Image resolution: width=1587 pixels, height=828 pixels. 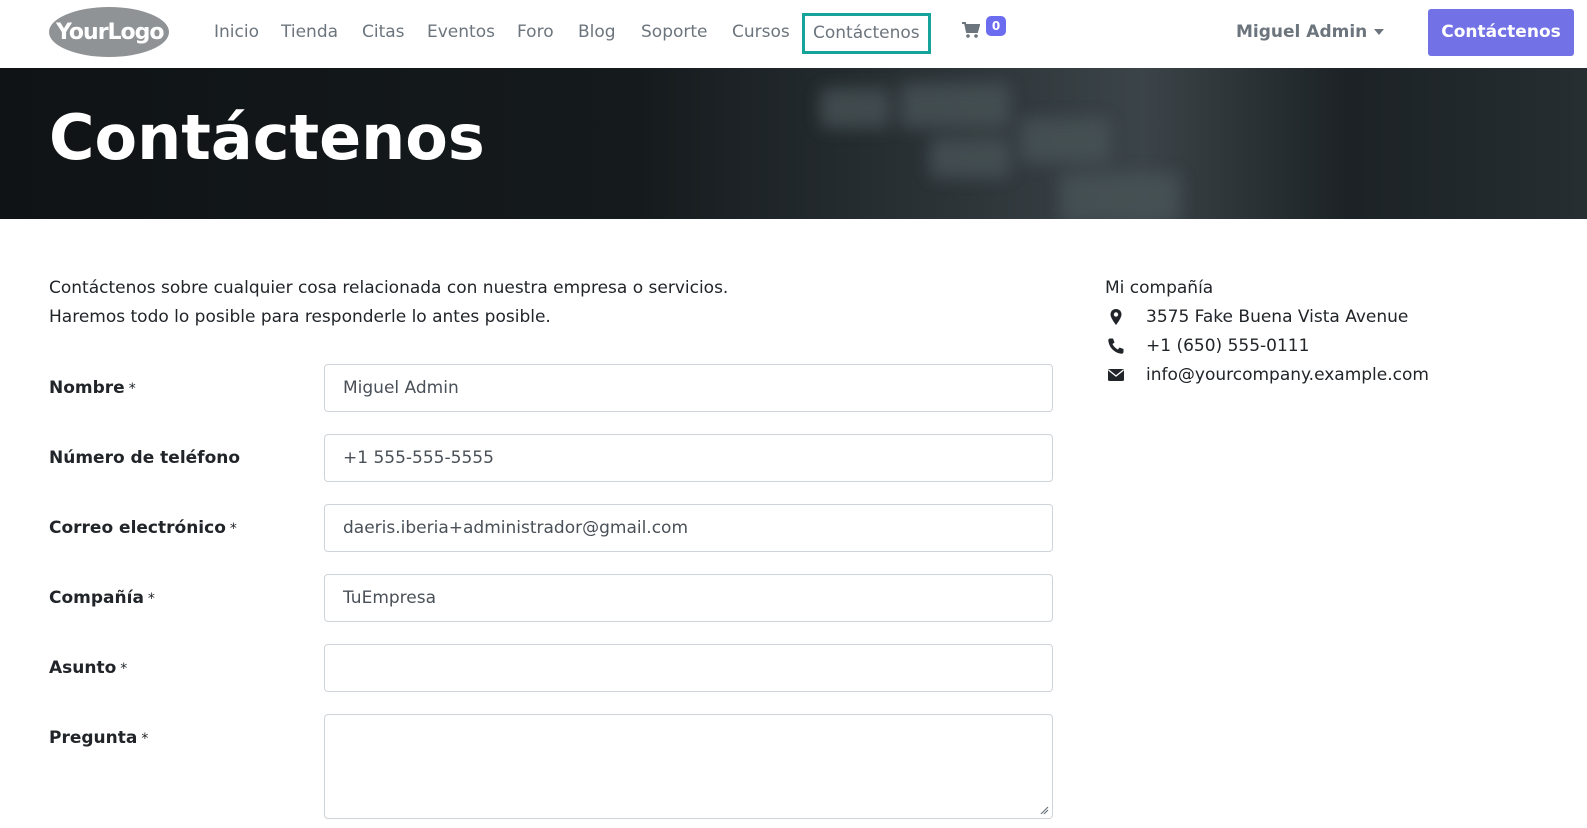 What do you see at coordinates (145, 458) in the screenshot?
I see `phone-label: Número de teléfono` at bounding box center [145, 458].